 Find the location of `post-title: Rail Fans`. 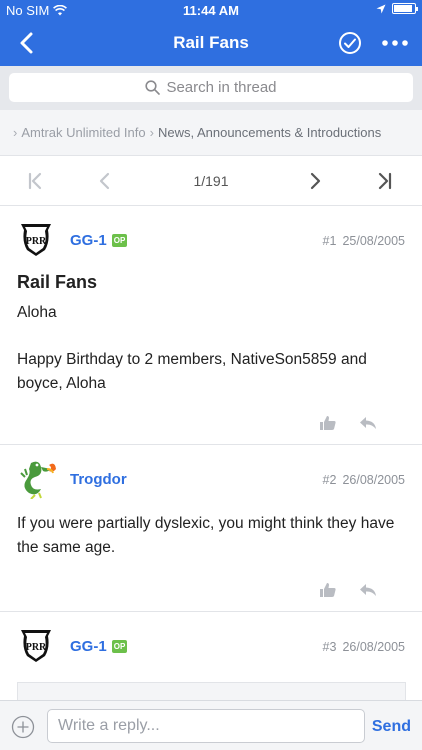

post-title: Rail Fans is located at coordinates (57, 282).